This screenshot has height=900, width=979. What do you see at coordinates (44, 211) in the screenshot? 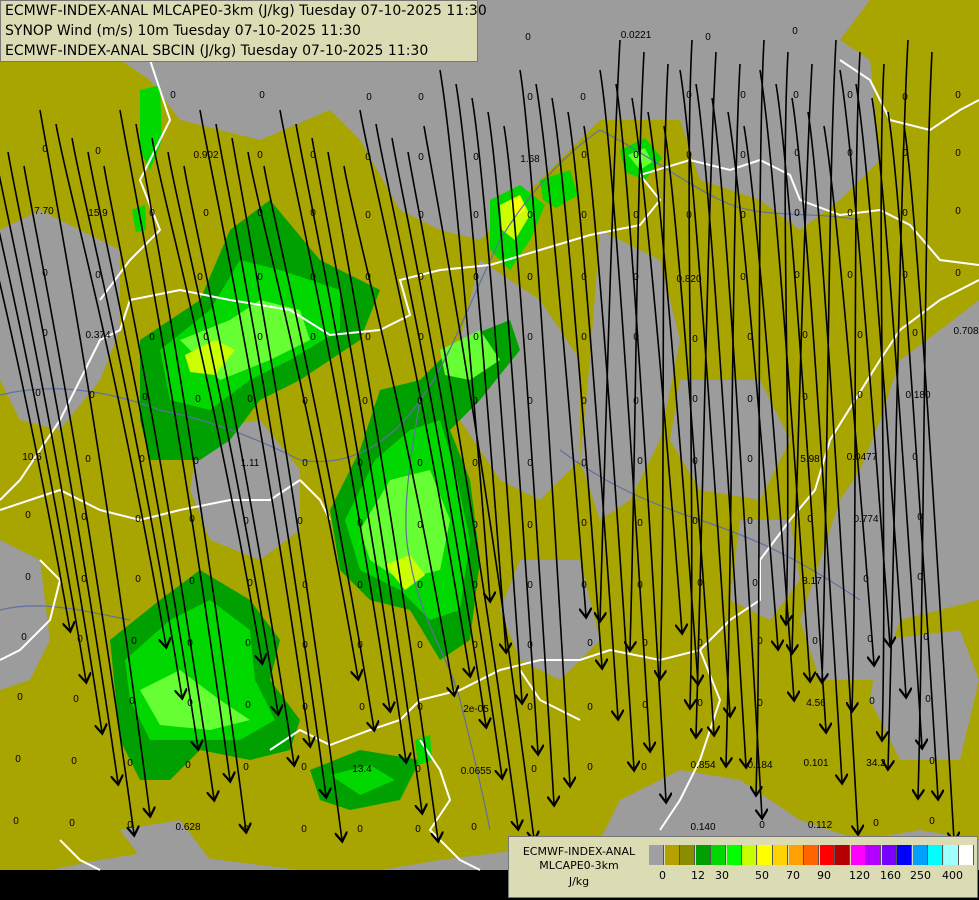
I see `sbcin-value: 7.70` at bounding box center [44, 211].